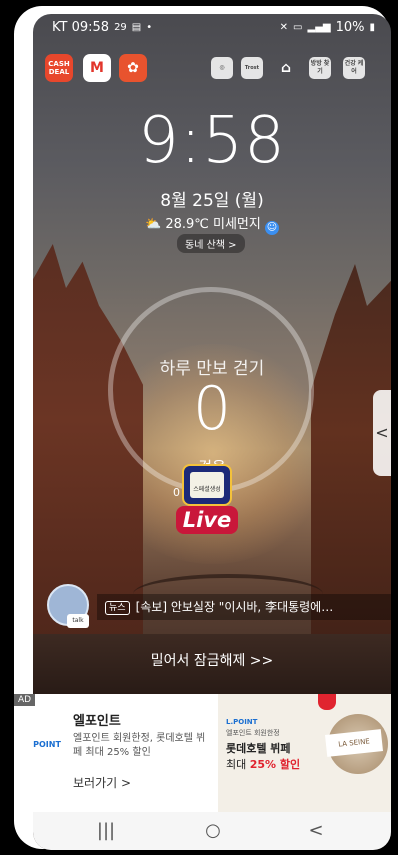  Describe the element at coordinates (97, 721) in the screenshot. I see `ad-title: 엘포인트` at that location.